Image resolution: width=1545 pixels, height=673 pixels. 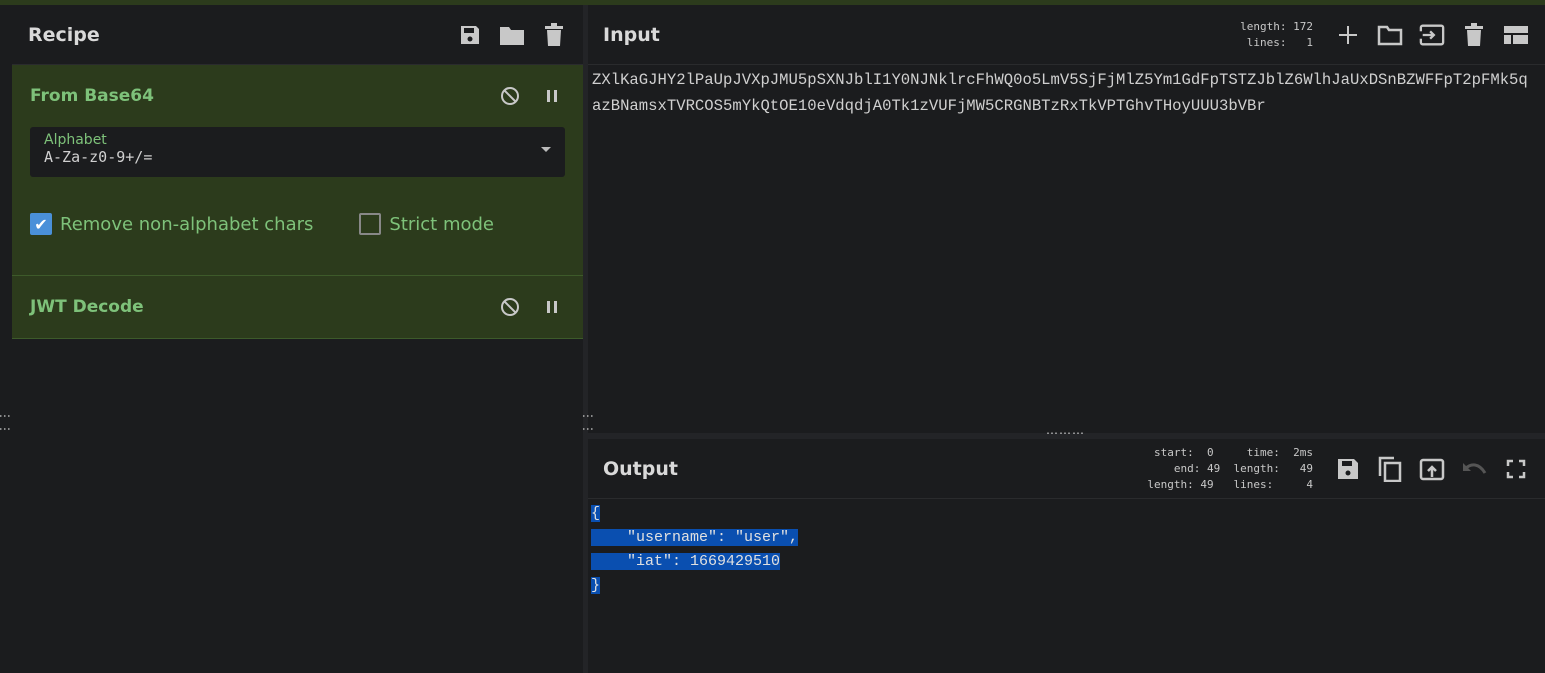 I want to click on clear-input-button, so click(x=1474, y=35).